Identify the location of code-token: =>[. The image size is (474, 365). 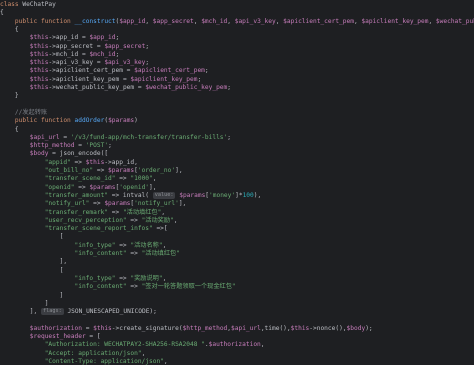
(160, 229).